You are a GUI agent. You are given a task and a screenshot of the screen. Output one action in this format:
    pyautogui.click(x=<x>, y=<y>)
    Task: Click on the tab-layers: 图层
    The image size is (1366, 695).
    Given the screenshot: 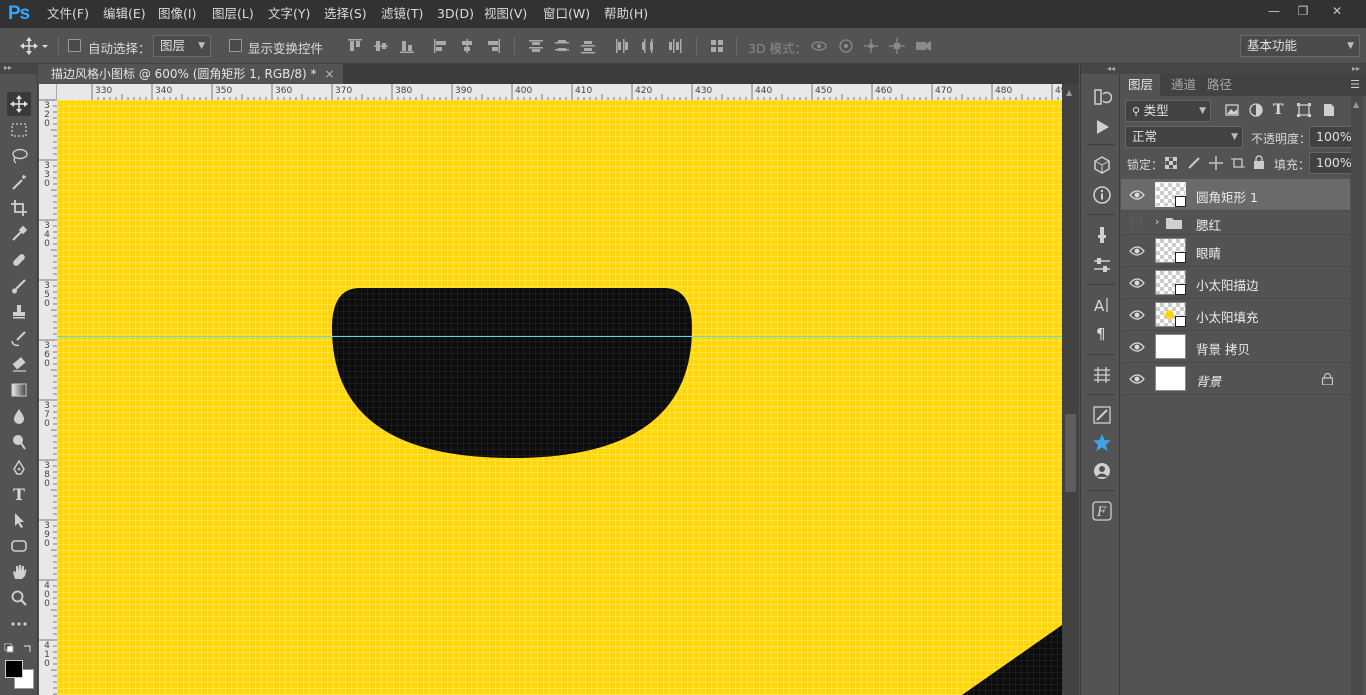 What is the action you would take?
    pyautogui.click(x=1141, y=85)
    